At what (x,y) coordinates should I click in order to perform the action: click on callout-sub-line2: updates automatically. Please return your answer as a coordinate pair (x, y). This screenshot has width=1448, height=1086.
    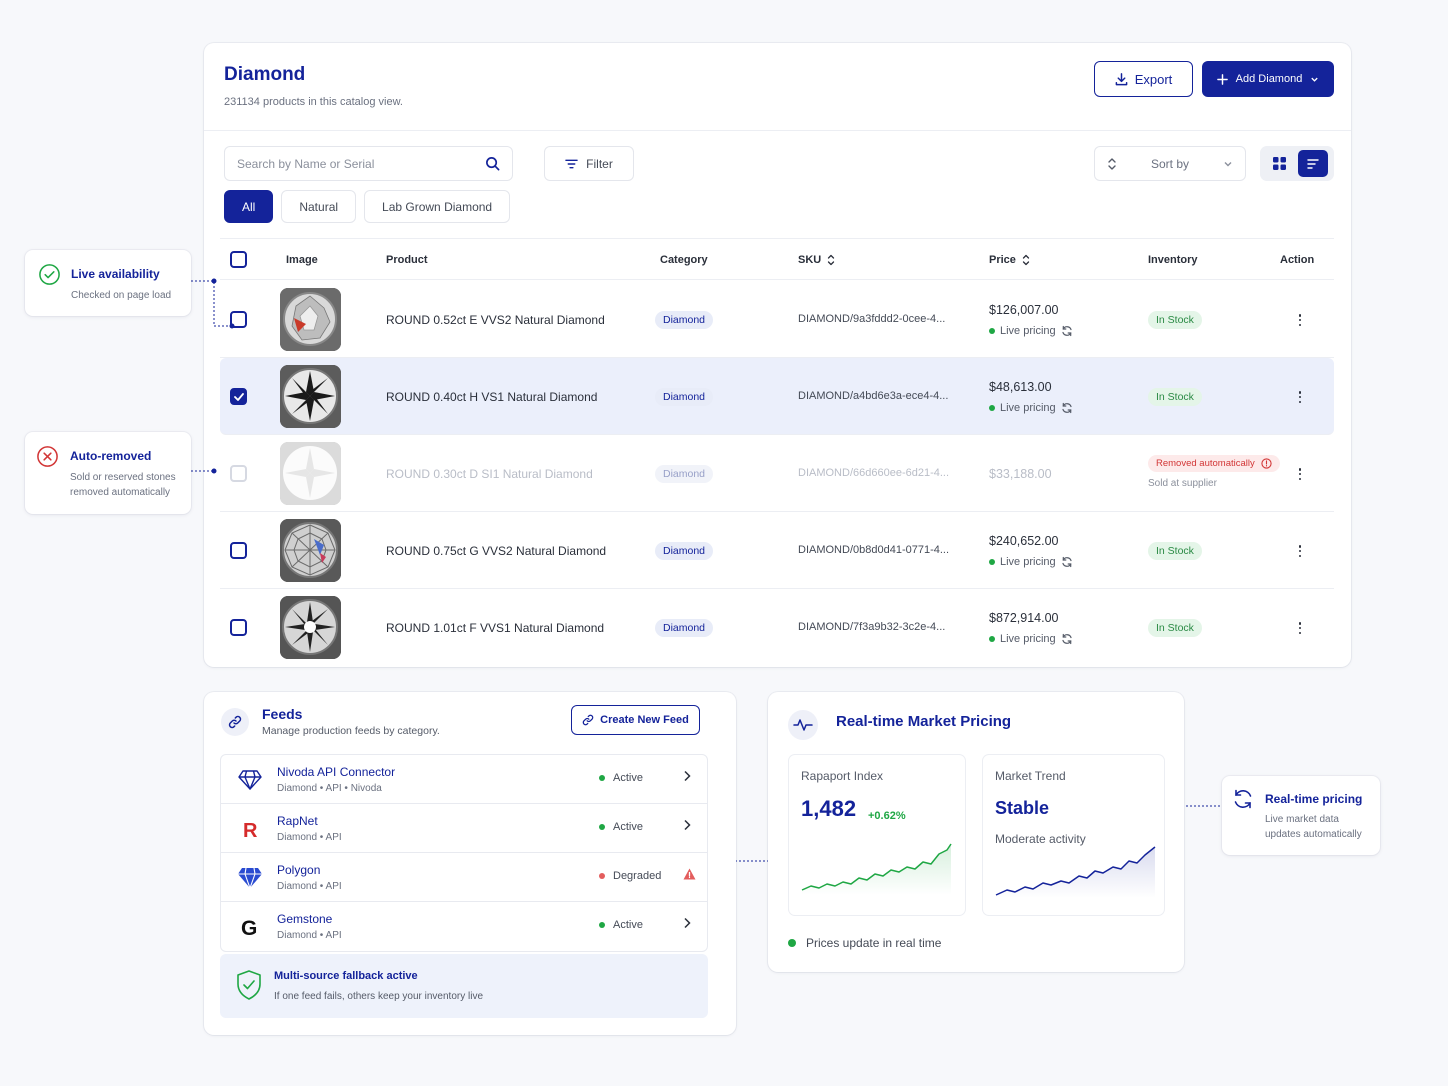
    Looking at the image, I should click on (1313, 834).